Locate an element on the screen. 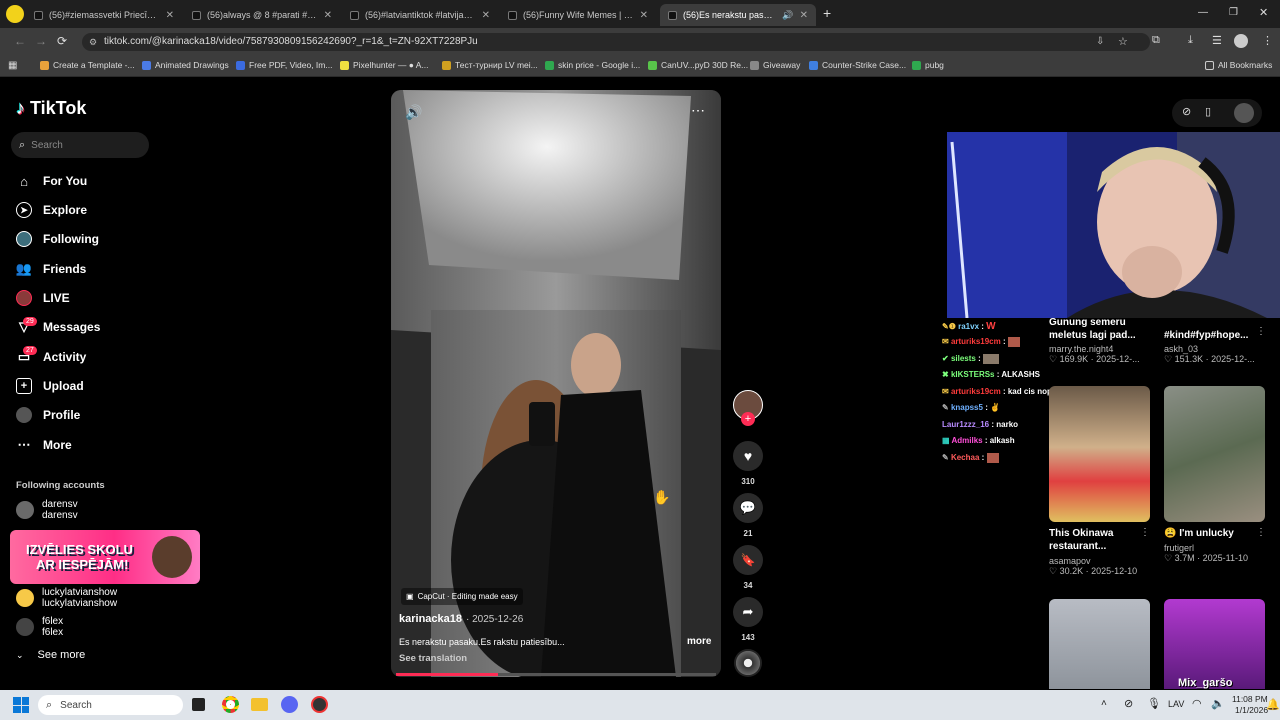  clock-time: 11:08 PM is located at coordinates (1250, 699).